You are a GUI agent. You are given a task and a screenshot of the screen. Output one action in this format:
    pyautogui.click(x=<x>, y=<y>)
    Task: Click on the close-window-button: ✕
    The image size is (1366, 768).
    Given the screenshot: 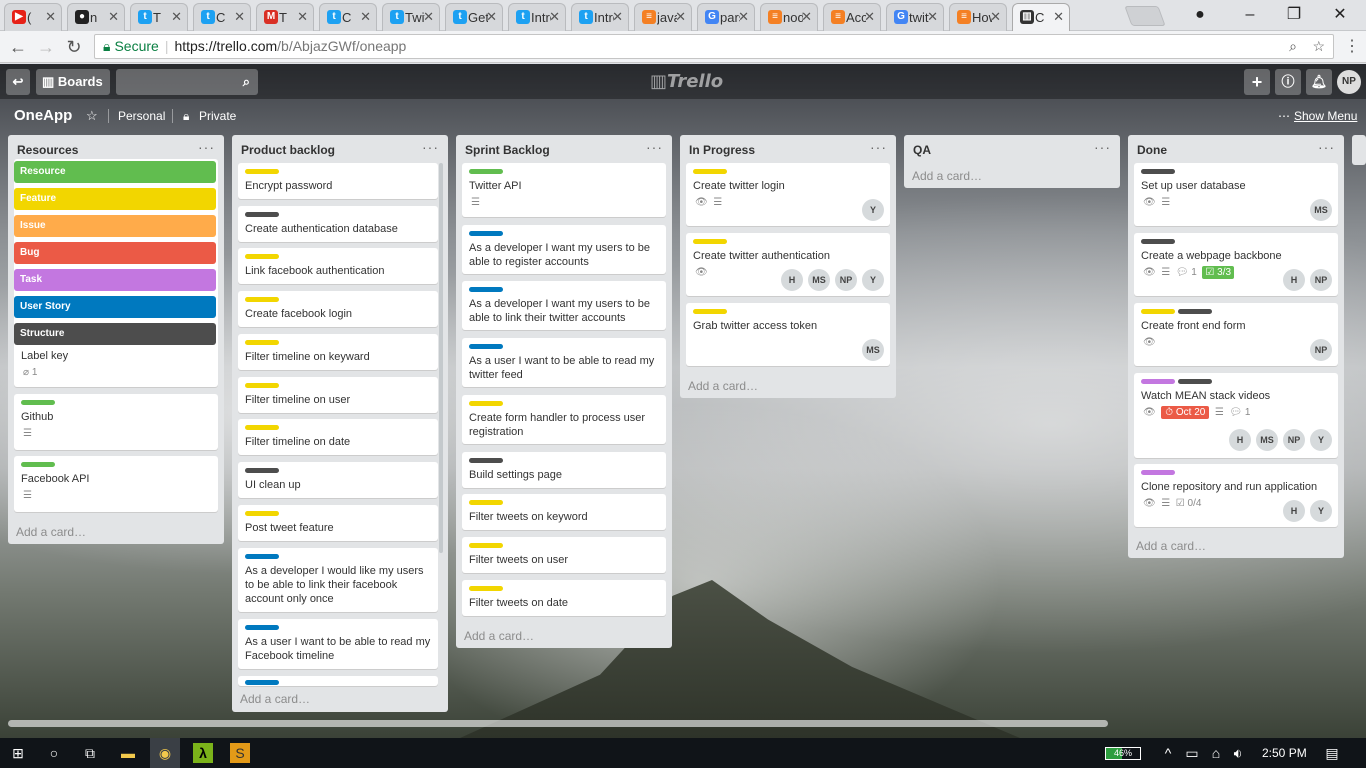 What is the action you would take?
    pyautogui.click(x=1340, y=15)
    